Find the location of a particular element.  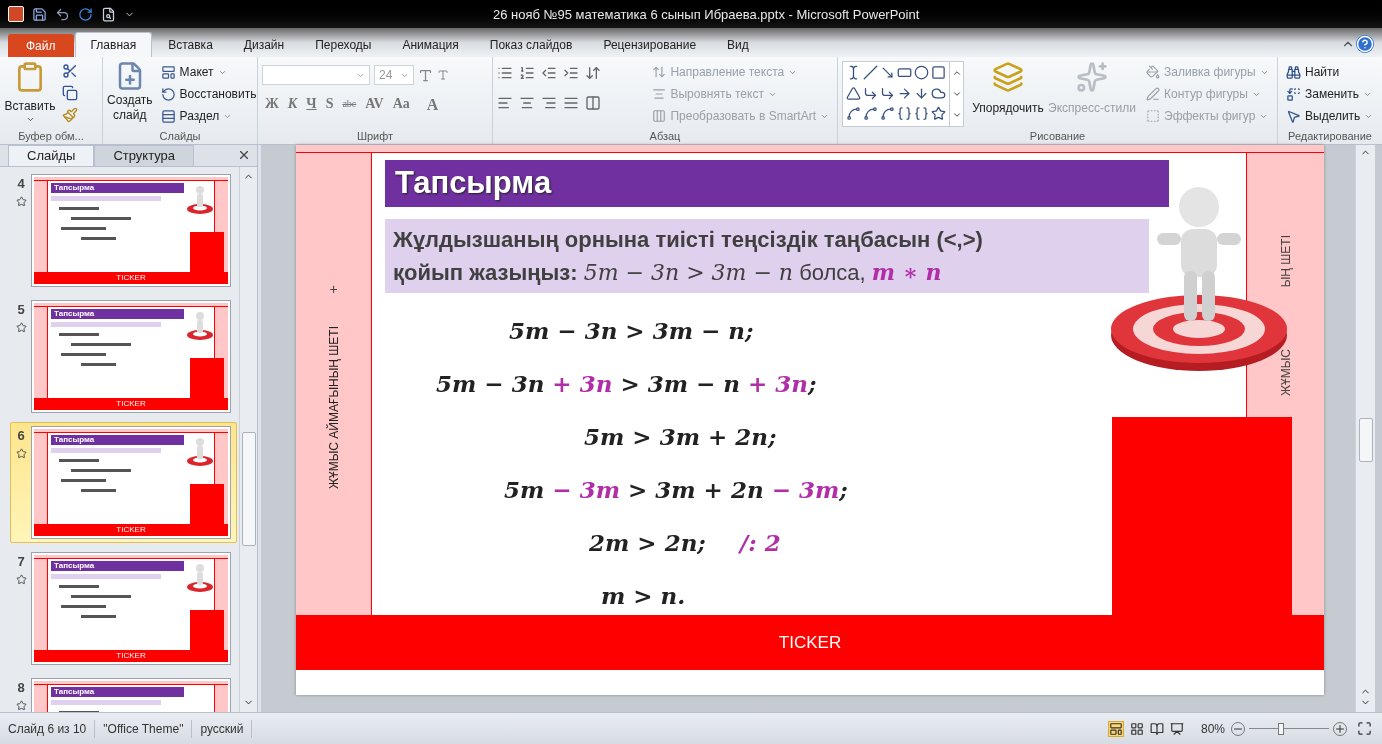

ribbon-tab: Главная is located at coordinates (113, 44).